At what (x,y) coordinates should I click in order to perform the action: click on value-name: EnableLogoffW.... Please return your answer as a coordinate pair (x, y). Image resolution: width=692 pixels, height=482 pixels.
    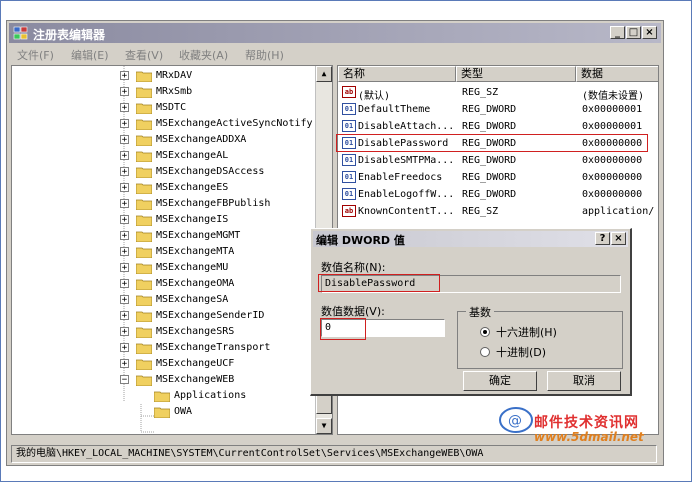
    Looking at the image, I should click on (406, 194).